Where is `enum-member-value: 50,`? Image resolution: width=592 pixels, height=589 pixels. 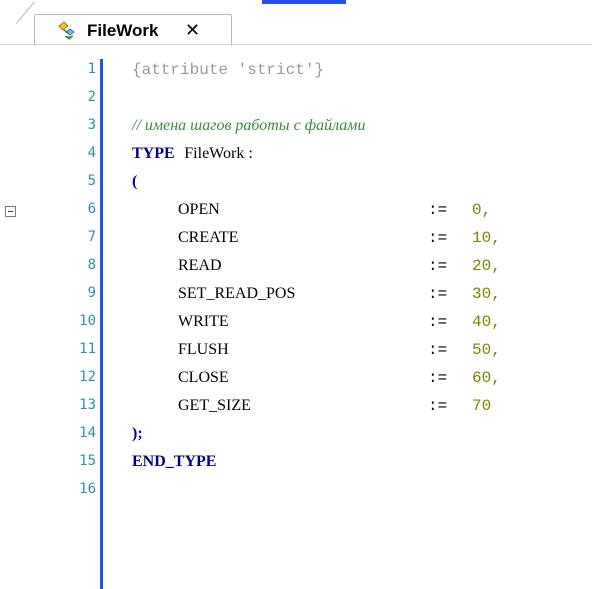 enum-member-value: 50, is located at coordinates (486, 350).